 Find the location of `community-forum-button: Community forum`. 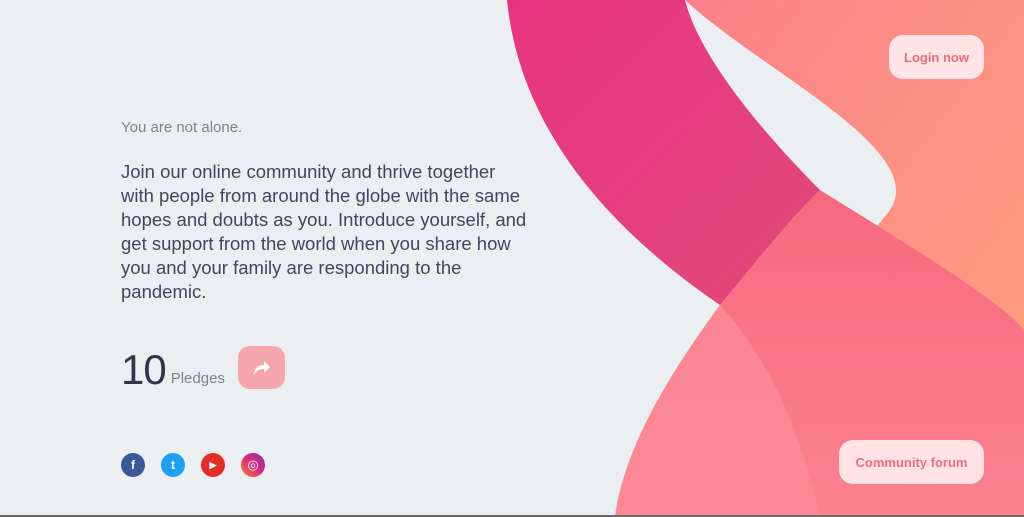

community-forum-button: Community forum is located at coordinates (911, 462).